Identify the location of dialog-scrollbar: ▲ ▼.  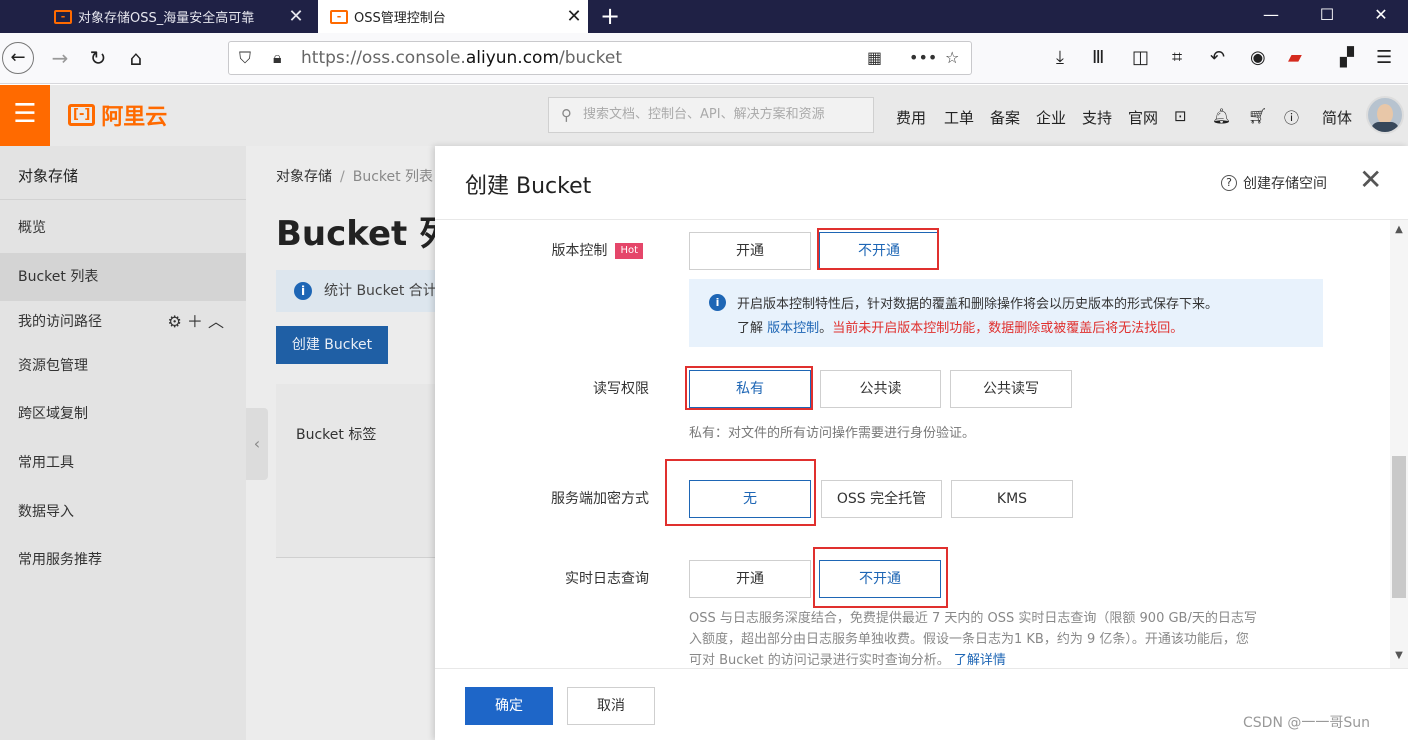
(1399, 444).